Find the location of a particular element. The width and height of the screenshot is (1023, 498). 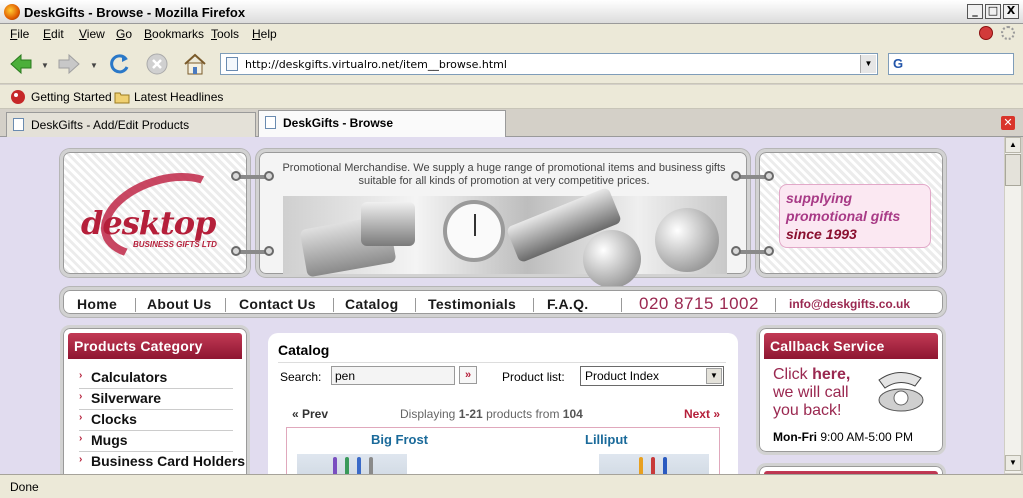

menu-bookmarks: Bookmarks is located at coordinates (174, 34).